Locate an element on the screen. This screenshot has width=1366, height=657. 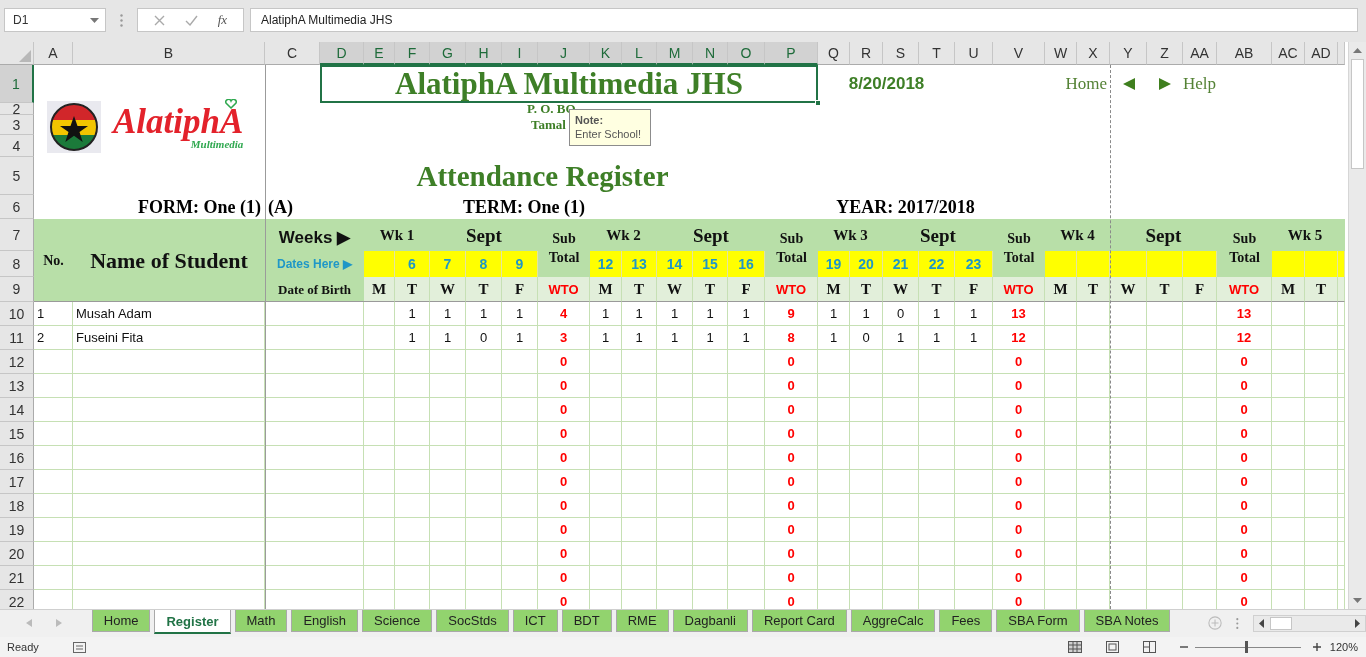
next-sheet-icon is located at coordinates (59, 623).